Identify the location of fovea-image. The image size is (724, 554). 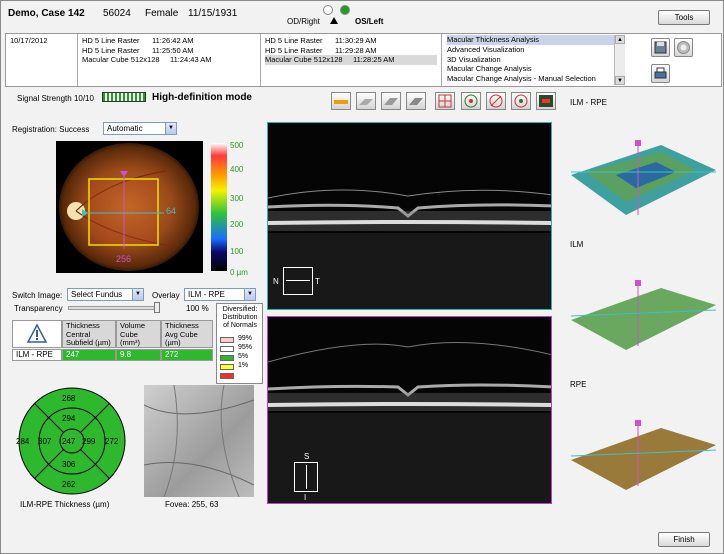
(199, 441).